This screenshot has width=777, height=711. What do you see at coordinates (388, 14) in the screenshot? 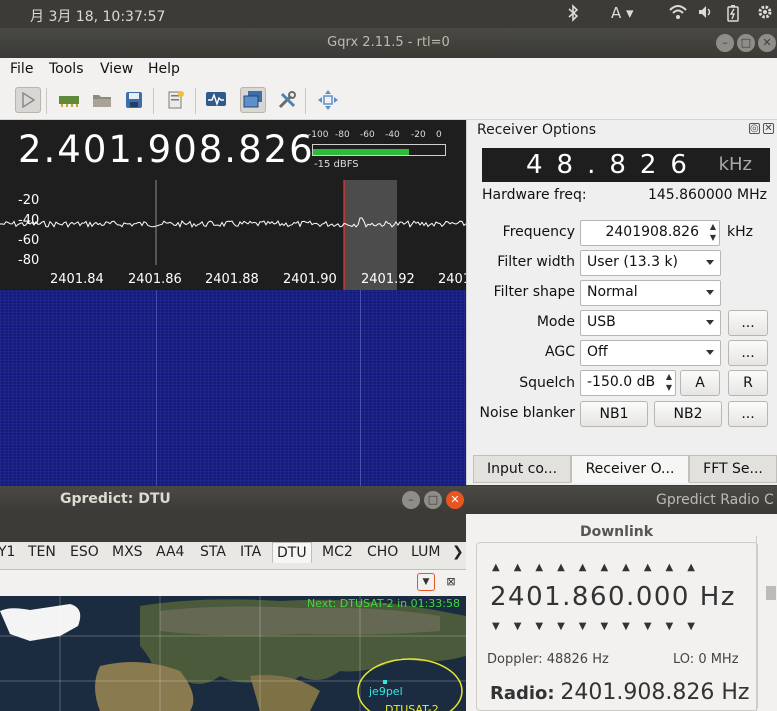
I see `system-top-bar: 月 3月 18, 10:37:57 A ▾` at bounding box center [388, 14].